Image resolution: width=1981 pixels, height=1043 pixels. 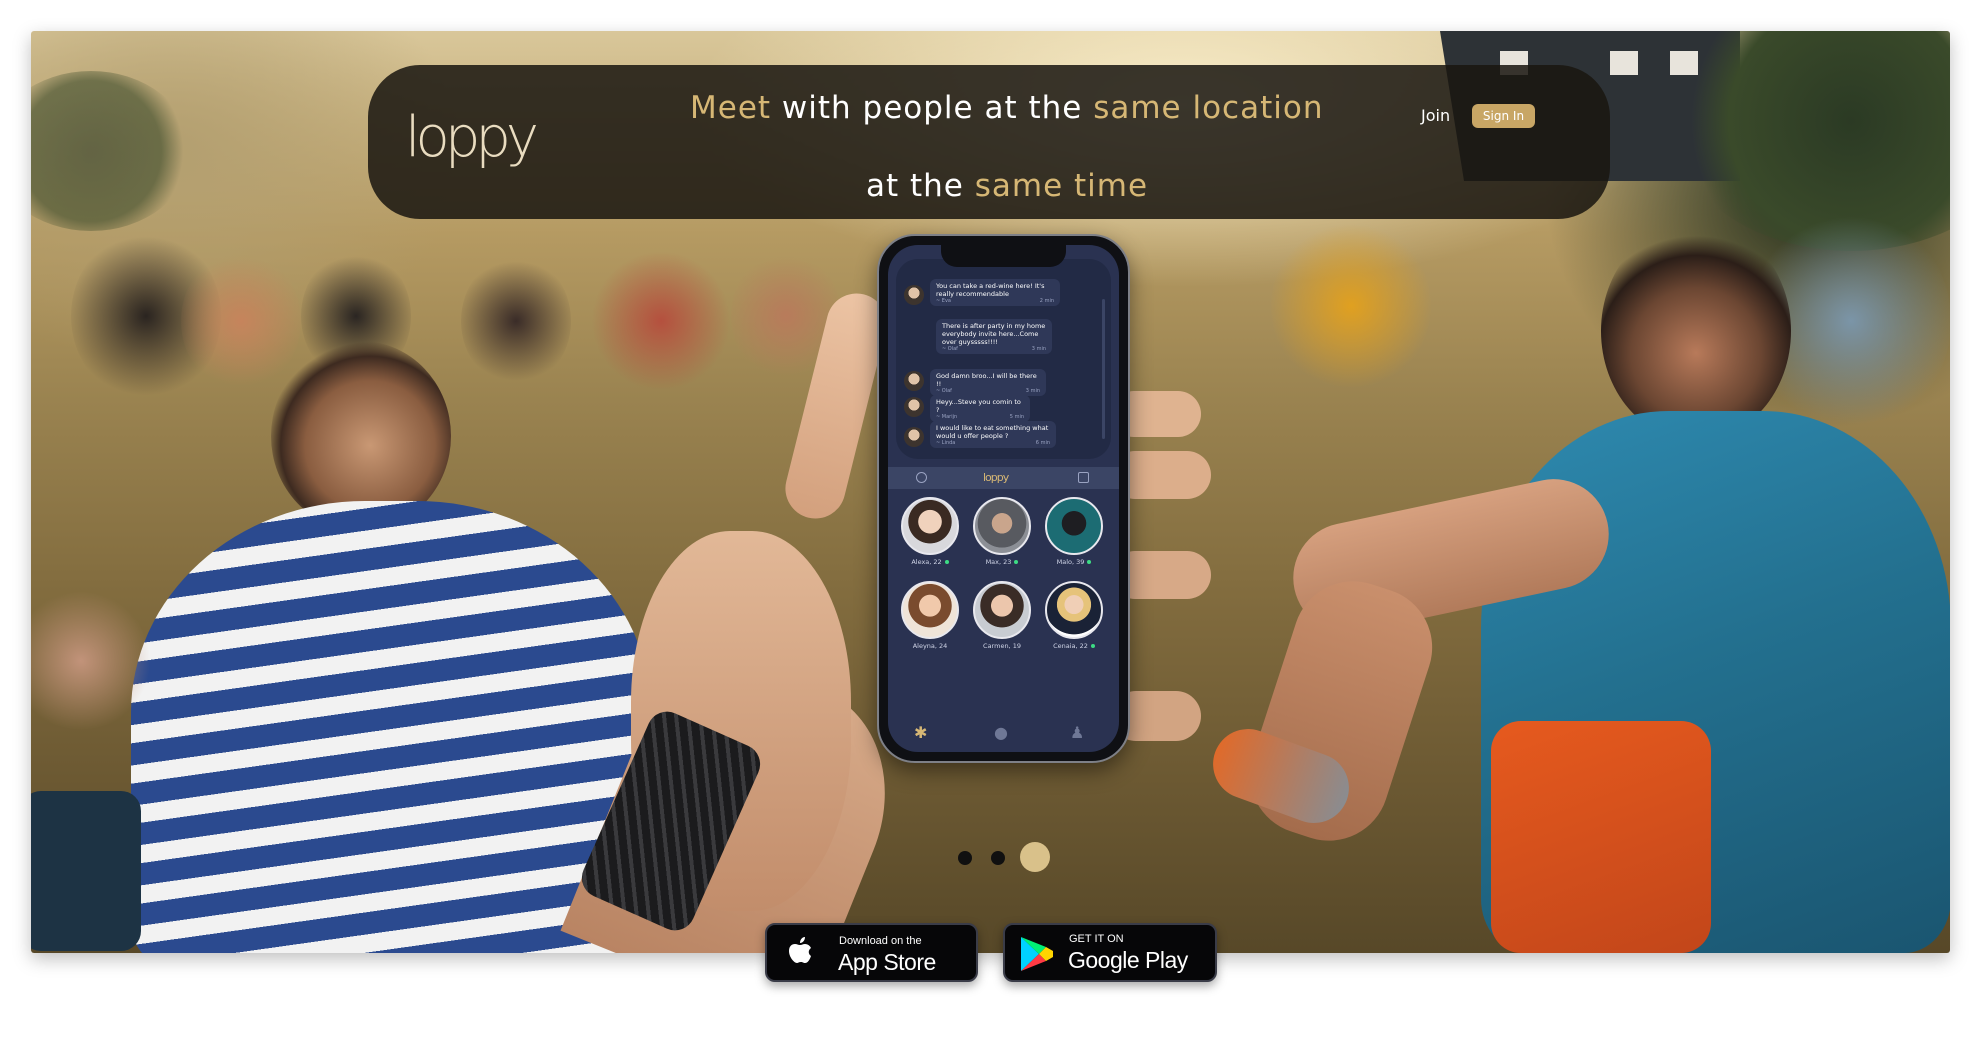 What do you see at coordinates (880, 941) in the screenshot?
I see `appstore-small-text: Download on the` at bounding box center [880, 941].